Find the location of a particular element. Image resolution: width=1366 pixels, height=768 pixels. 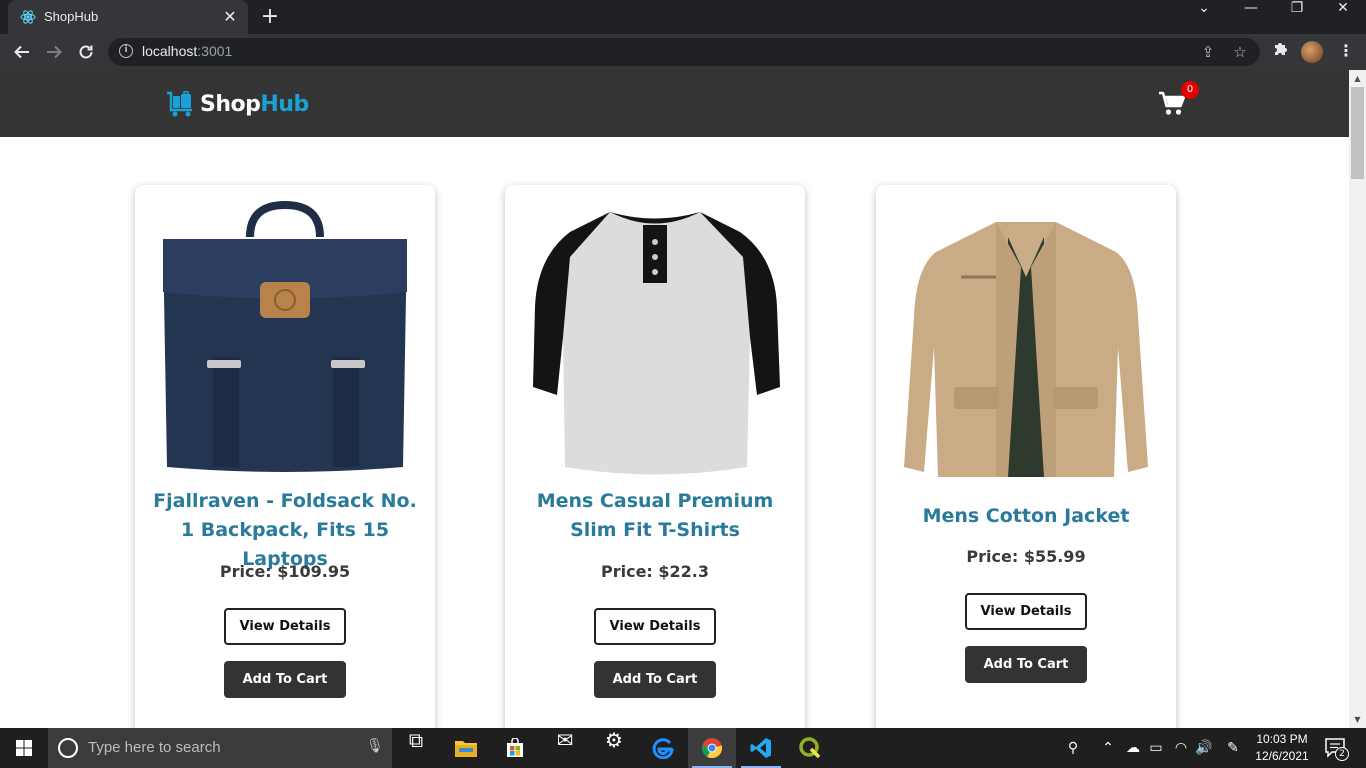

cart-count-badge: 0 is located at coordinates (1190, 90).